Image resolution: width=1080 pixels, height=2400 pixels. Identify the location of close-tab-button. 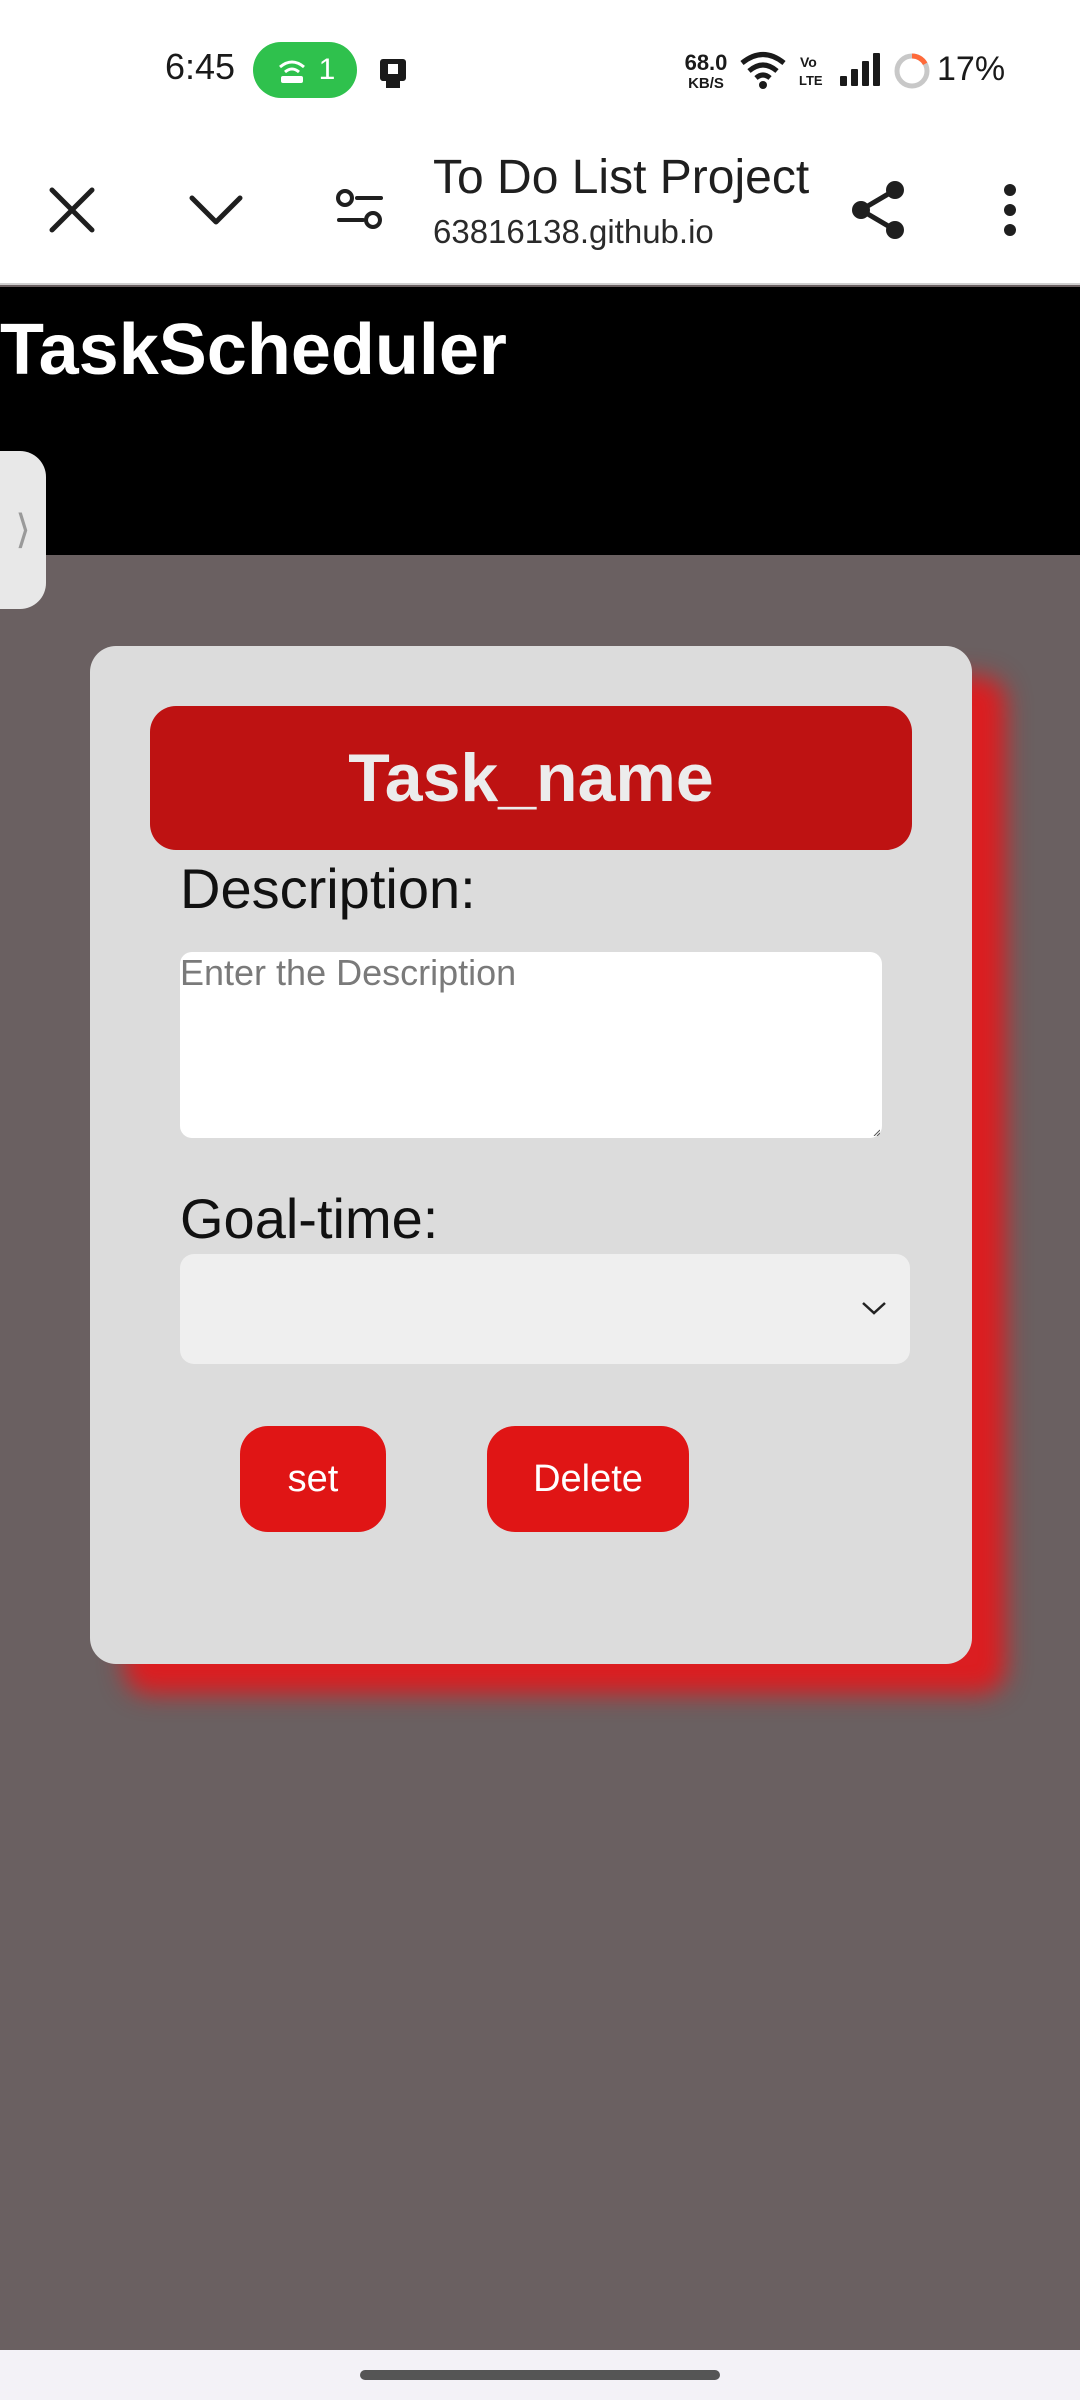
(72, 210).